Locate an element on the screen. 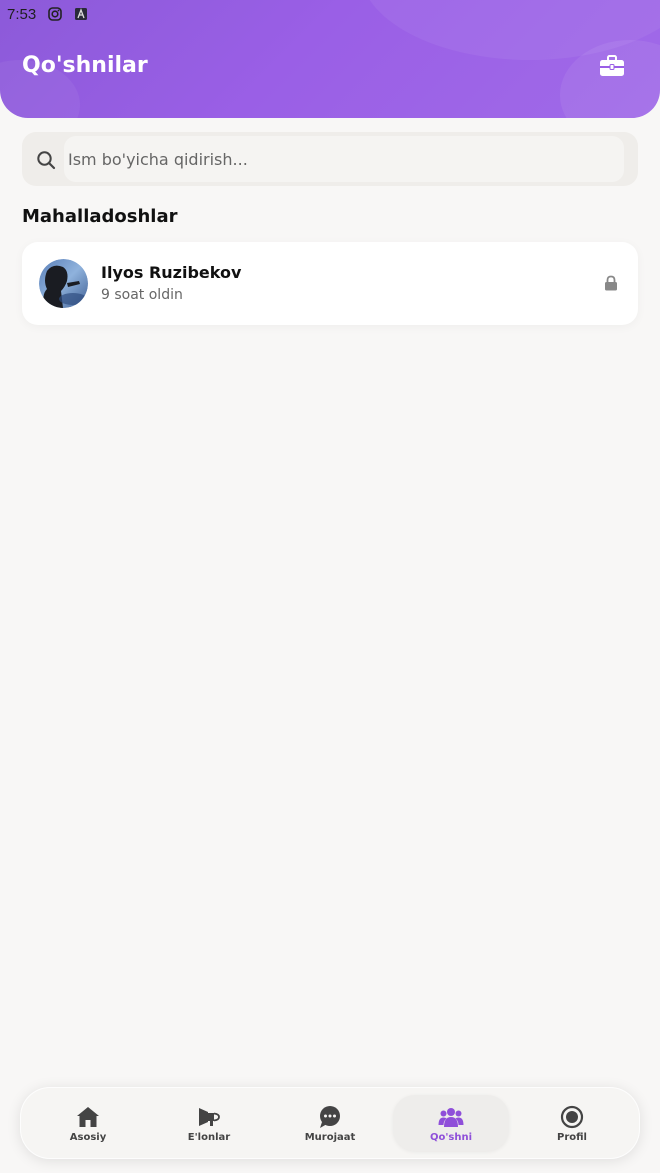 The height and width of the screenshot is (1173, 660). bottom-navigation: Asosiy E'lonlar Murojaat Qo'shni Profil is located at coordinates (330, 1123).